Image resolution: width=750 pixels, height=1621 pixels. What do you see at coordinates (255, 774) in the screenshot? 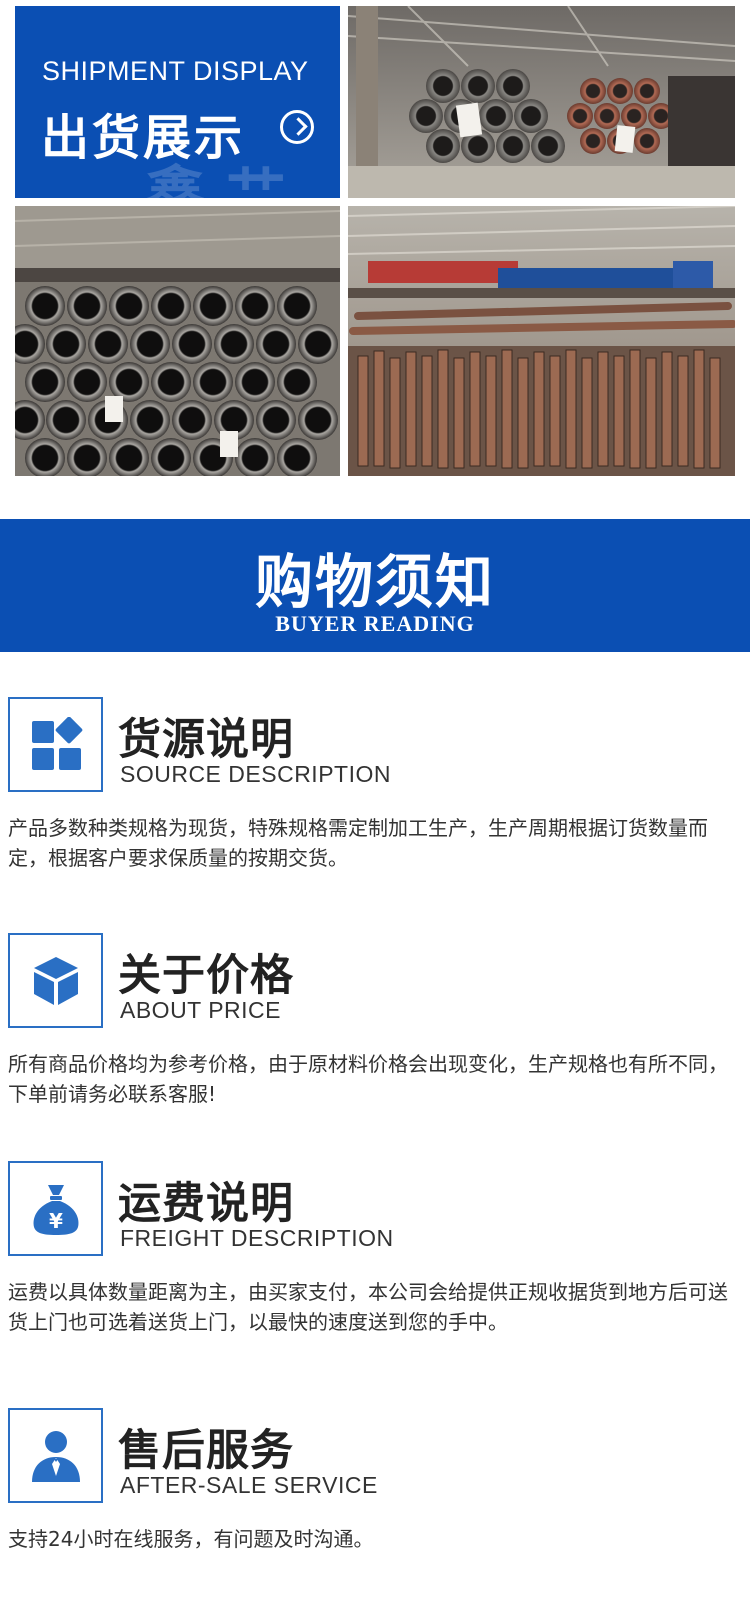
I see `notice-subtitle: SOURCE DESCRIPTION` at bounding box center [255, 774].